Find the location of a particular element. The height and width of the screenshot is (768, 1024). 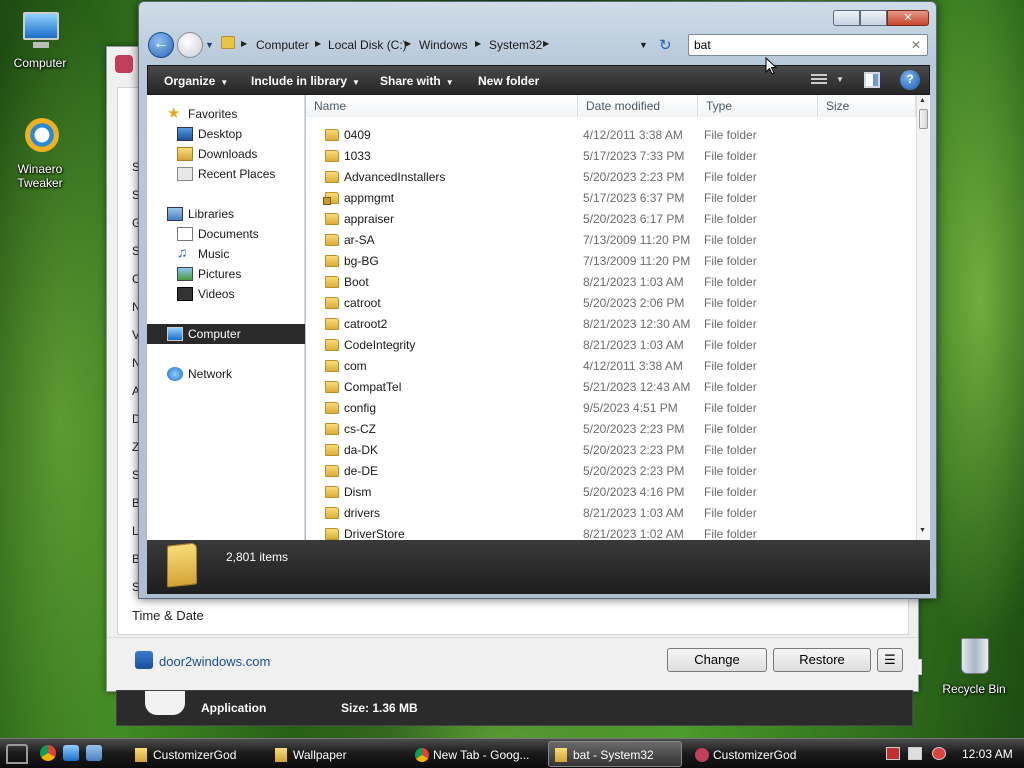

table-row: CompatTel 5/21/2023 12:43 AM File folder is located at coordinates (611, 387).